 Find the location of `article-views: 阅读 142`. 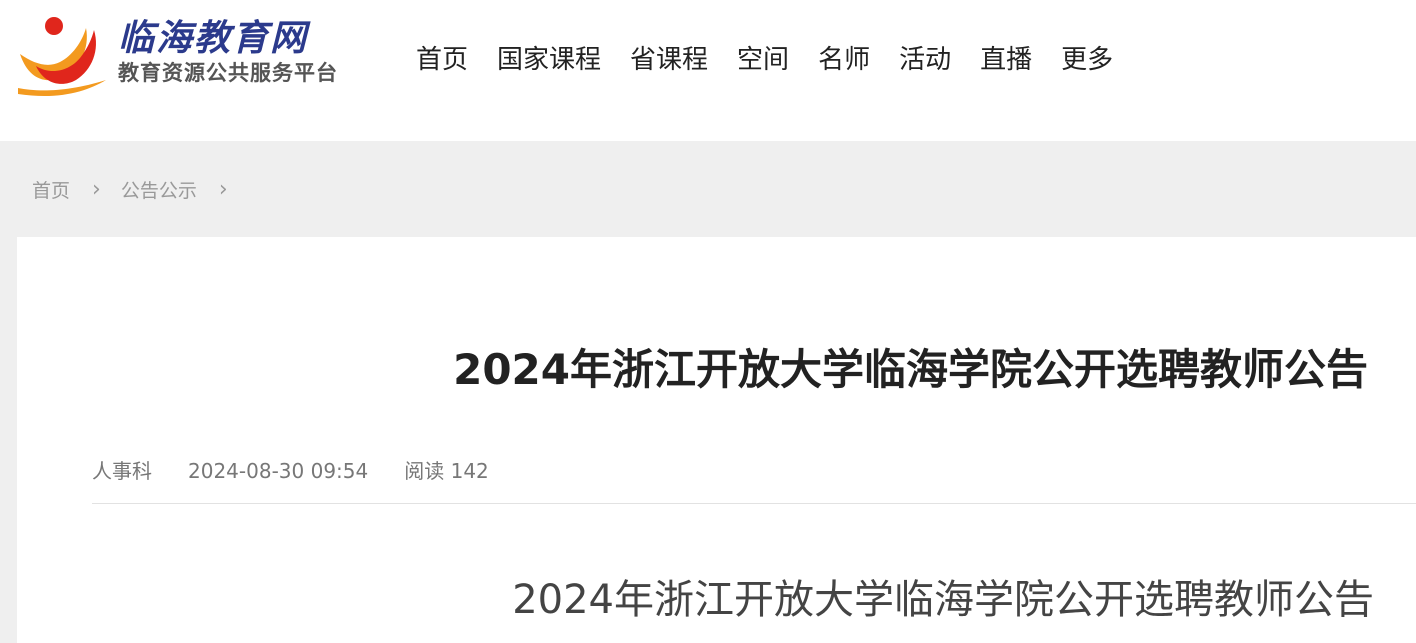

article-views: 阅读 142 is located at coordinates (446, 471).